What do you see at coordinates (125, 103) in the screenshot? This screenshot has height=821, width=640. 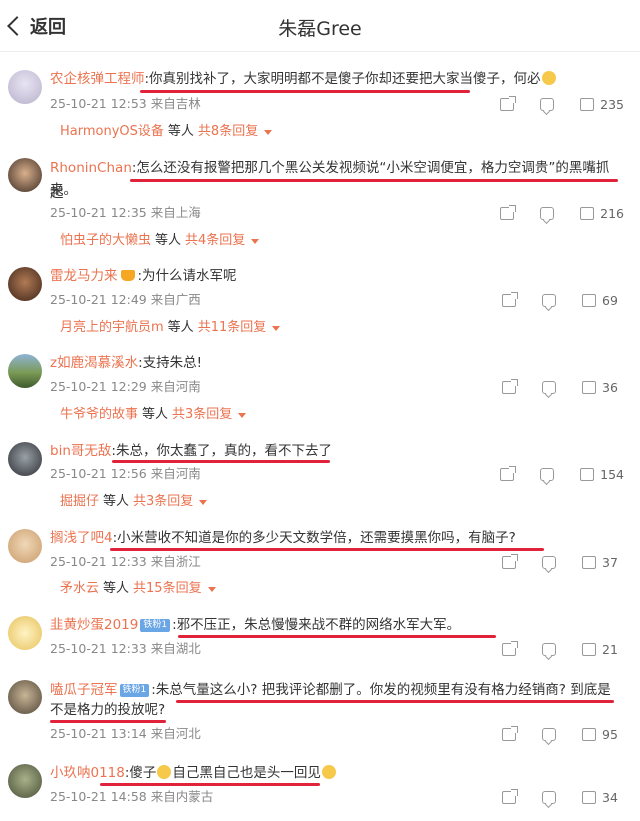 I see `comment-meta: 25-10-21 12:53 来自吉林` at bounding box center [125, 103].